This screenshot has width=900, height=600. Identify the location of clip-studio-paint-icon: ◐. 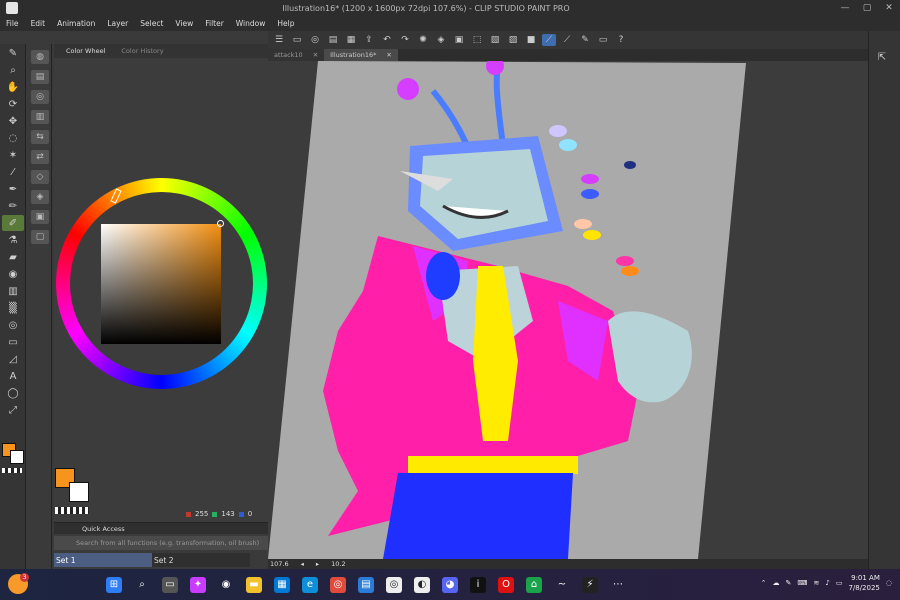
(422, 584).